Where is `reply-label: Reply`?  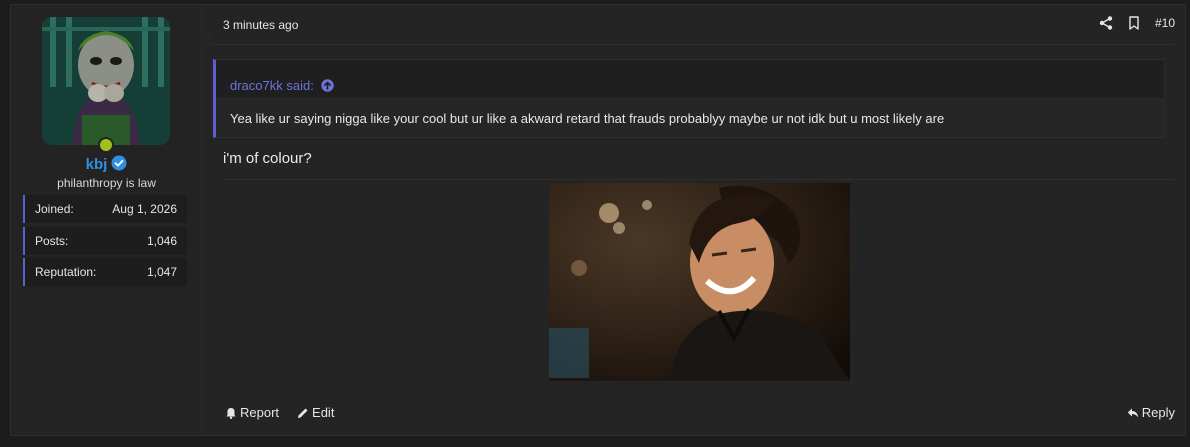 reply-label: Reply is located at coordinates (1158, 412).